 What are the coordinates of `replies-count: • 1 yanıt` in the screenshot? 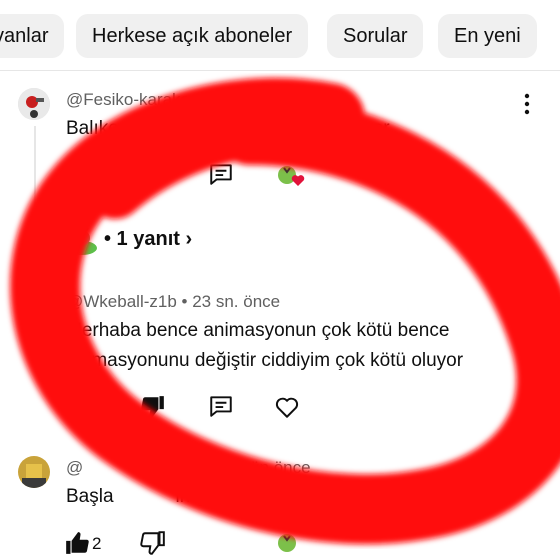 It's located at (142, 239).